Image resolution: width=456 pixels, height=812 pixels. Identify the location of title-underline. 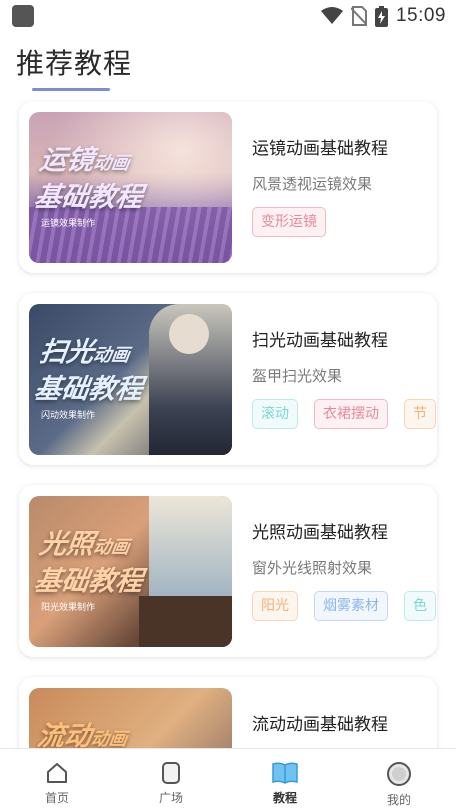
(71, 89).